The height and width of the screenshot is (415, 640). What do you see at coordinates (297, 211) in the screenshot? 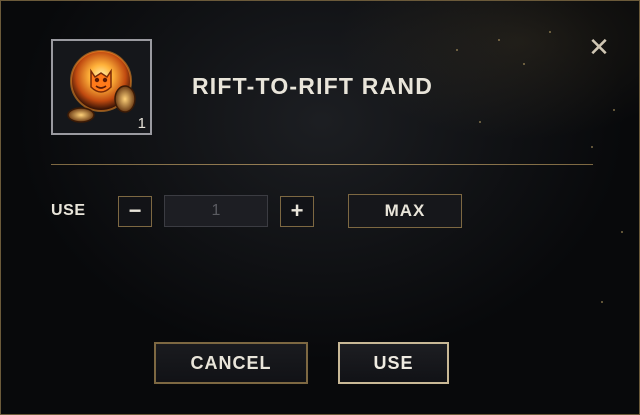
I see `increment-button: +` at bounding box center [297, 211].